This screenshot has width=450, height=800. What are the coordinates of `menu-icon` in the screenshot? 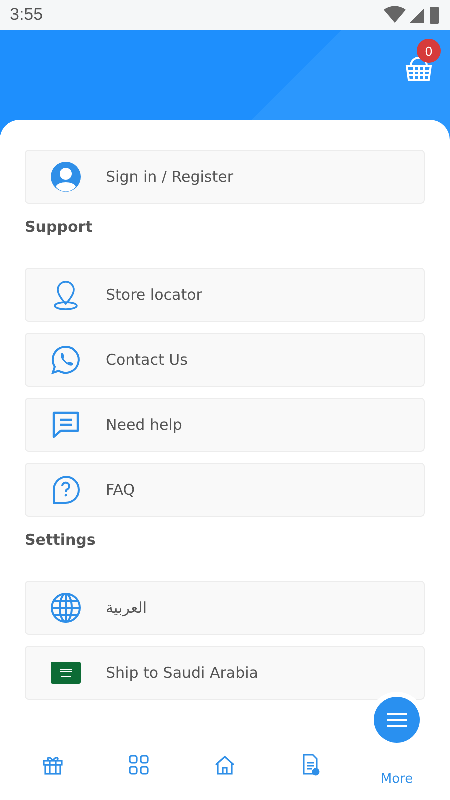 It's located at (397, 720).